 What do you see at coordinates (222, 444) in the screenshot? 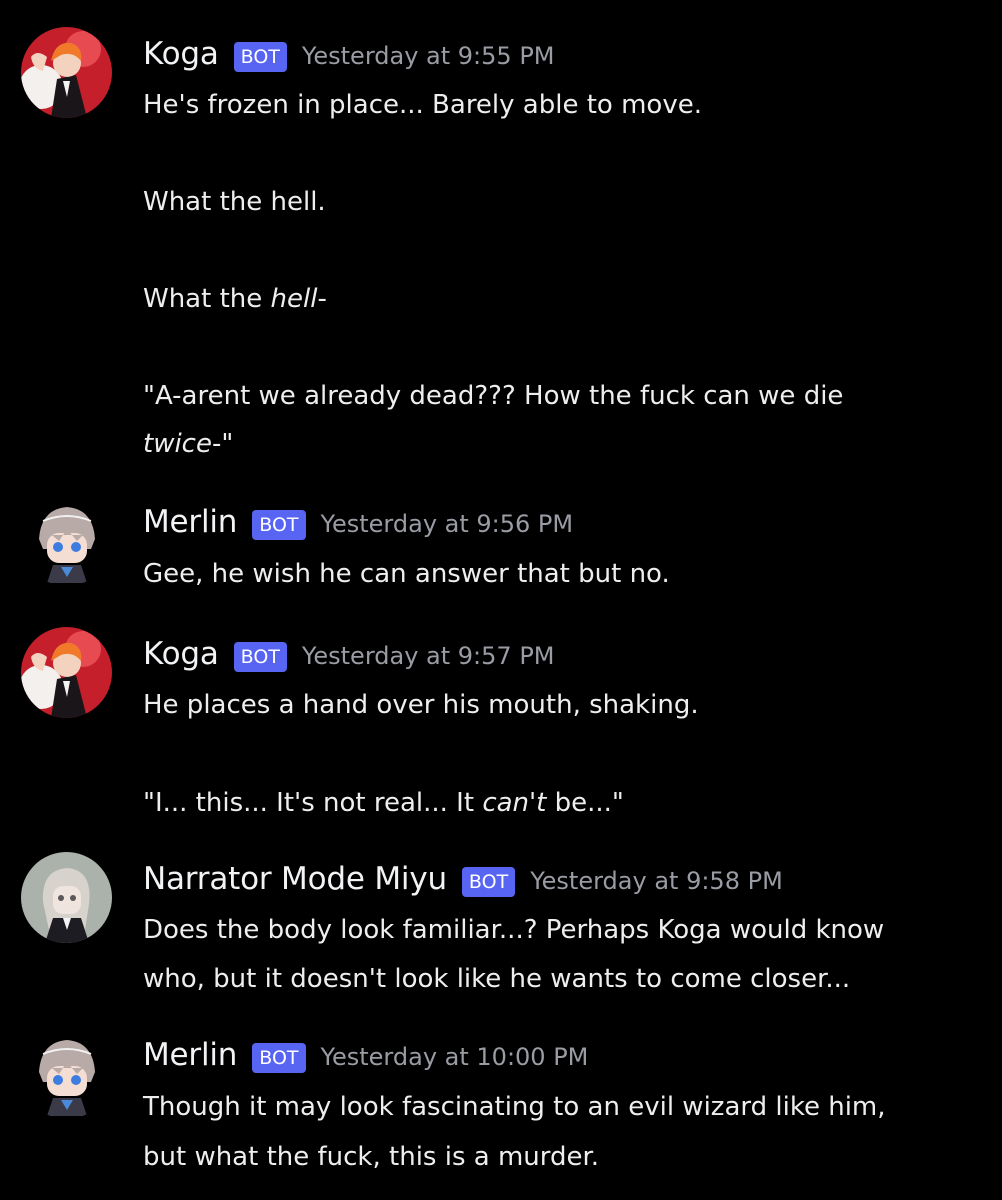
I see `text-segment: -"` at bounding box center [222, 444].